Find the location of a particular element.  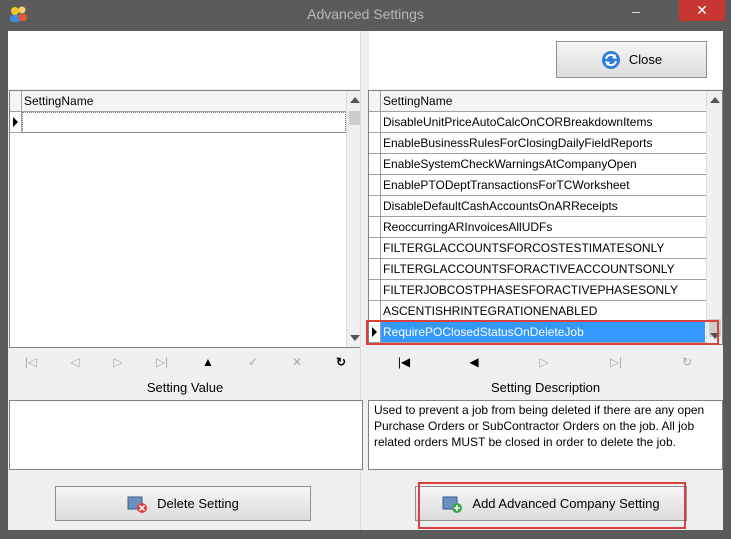

insert-record-icon: ▲ is located at coordinates (208, 362).